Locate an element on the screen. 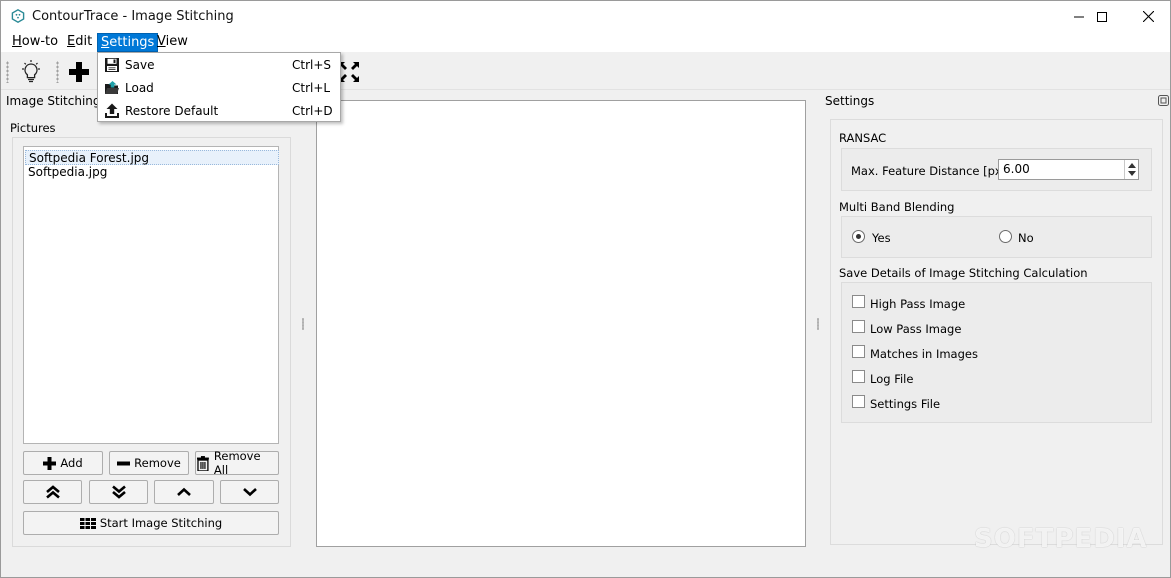 This screenshot has width=1171, height=578. max-feature-distance-spinbox: 6.00 is located at coordinates (1068, 169).